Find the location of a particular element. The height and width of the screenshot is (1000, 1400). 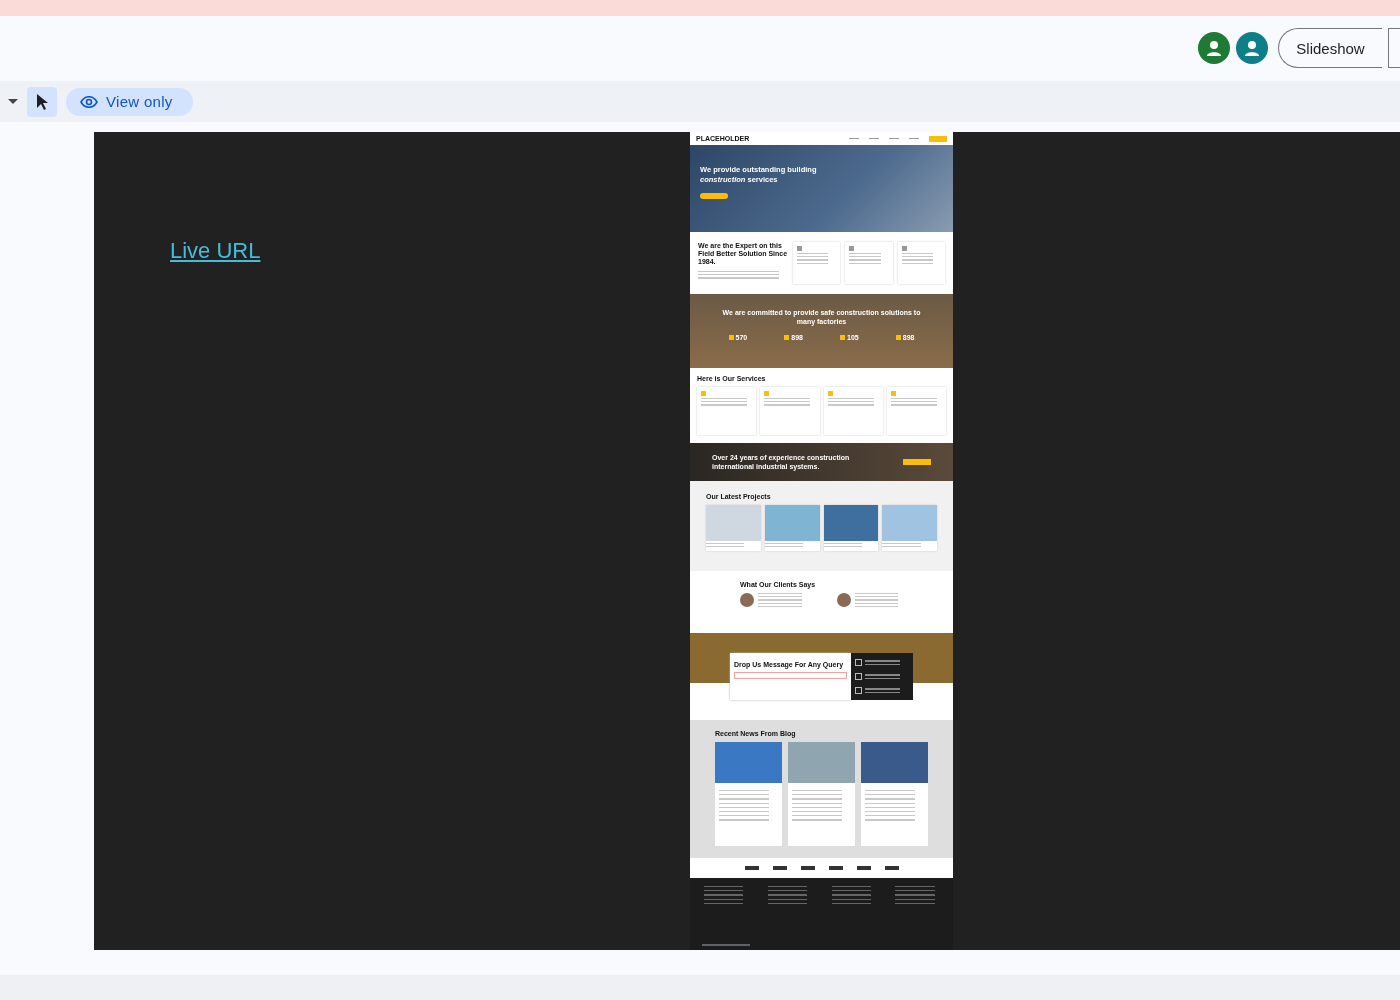

live-url-link: Live URL is located at coordinates (215, 251).